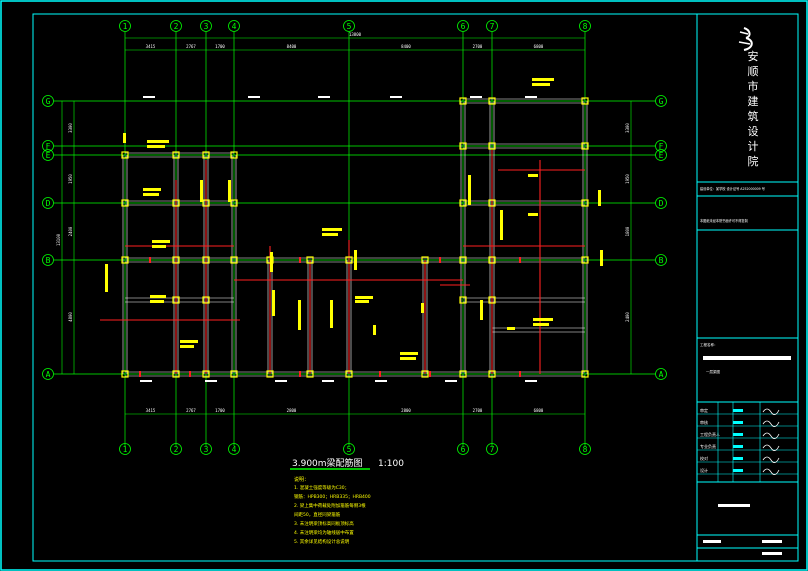 The height and width of the screenshot is (571, 808). What do you see at coordinates (627, 231) in the screenshot?
I see `right-dim-text: 1800` at bounding box center [627, 231].